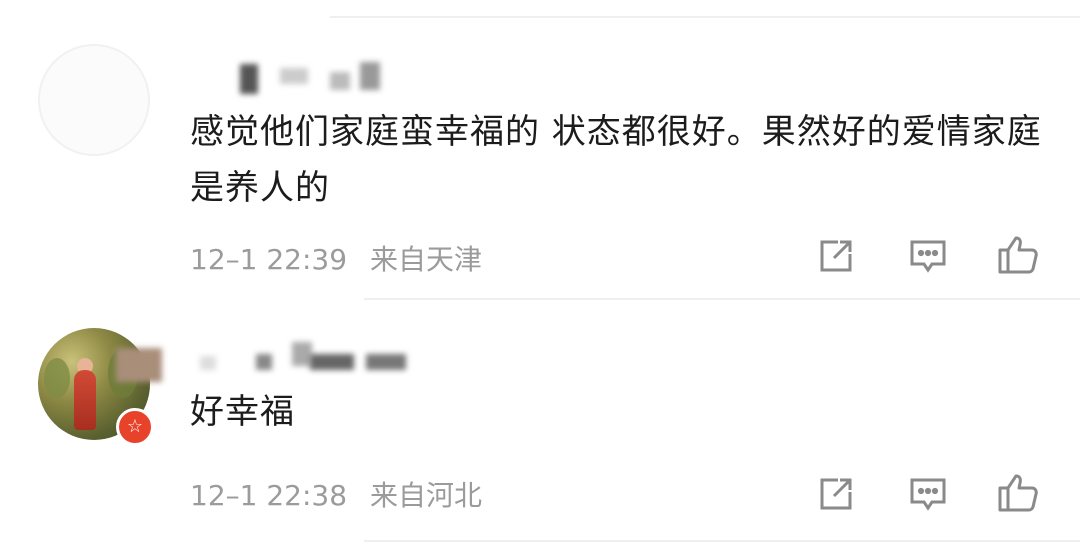 The height and width of the screenshot is (558, 1080). Describe the element at coordinates (94, 100) in the screenshot. I see `avatar` at that location.